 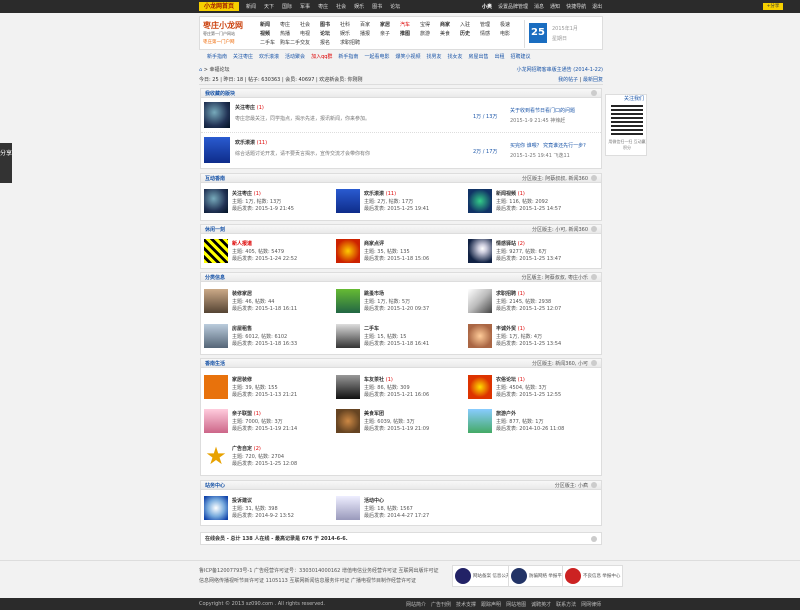 I want to click on forum-name: 装修家居, so click(x=242, y=293).